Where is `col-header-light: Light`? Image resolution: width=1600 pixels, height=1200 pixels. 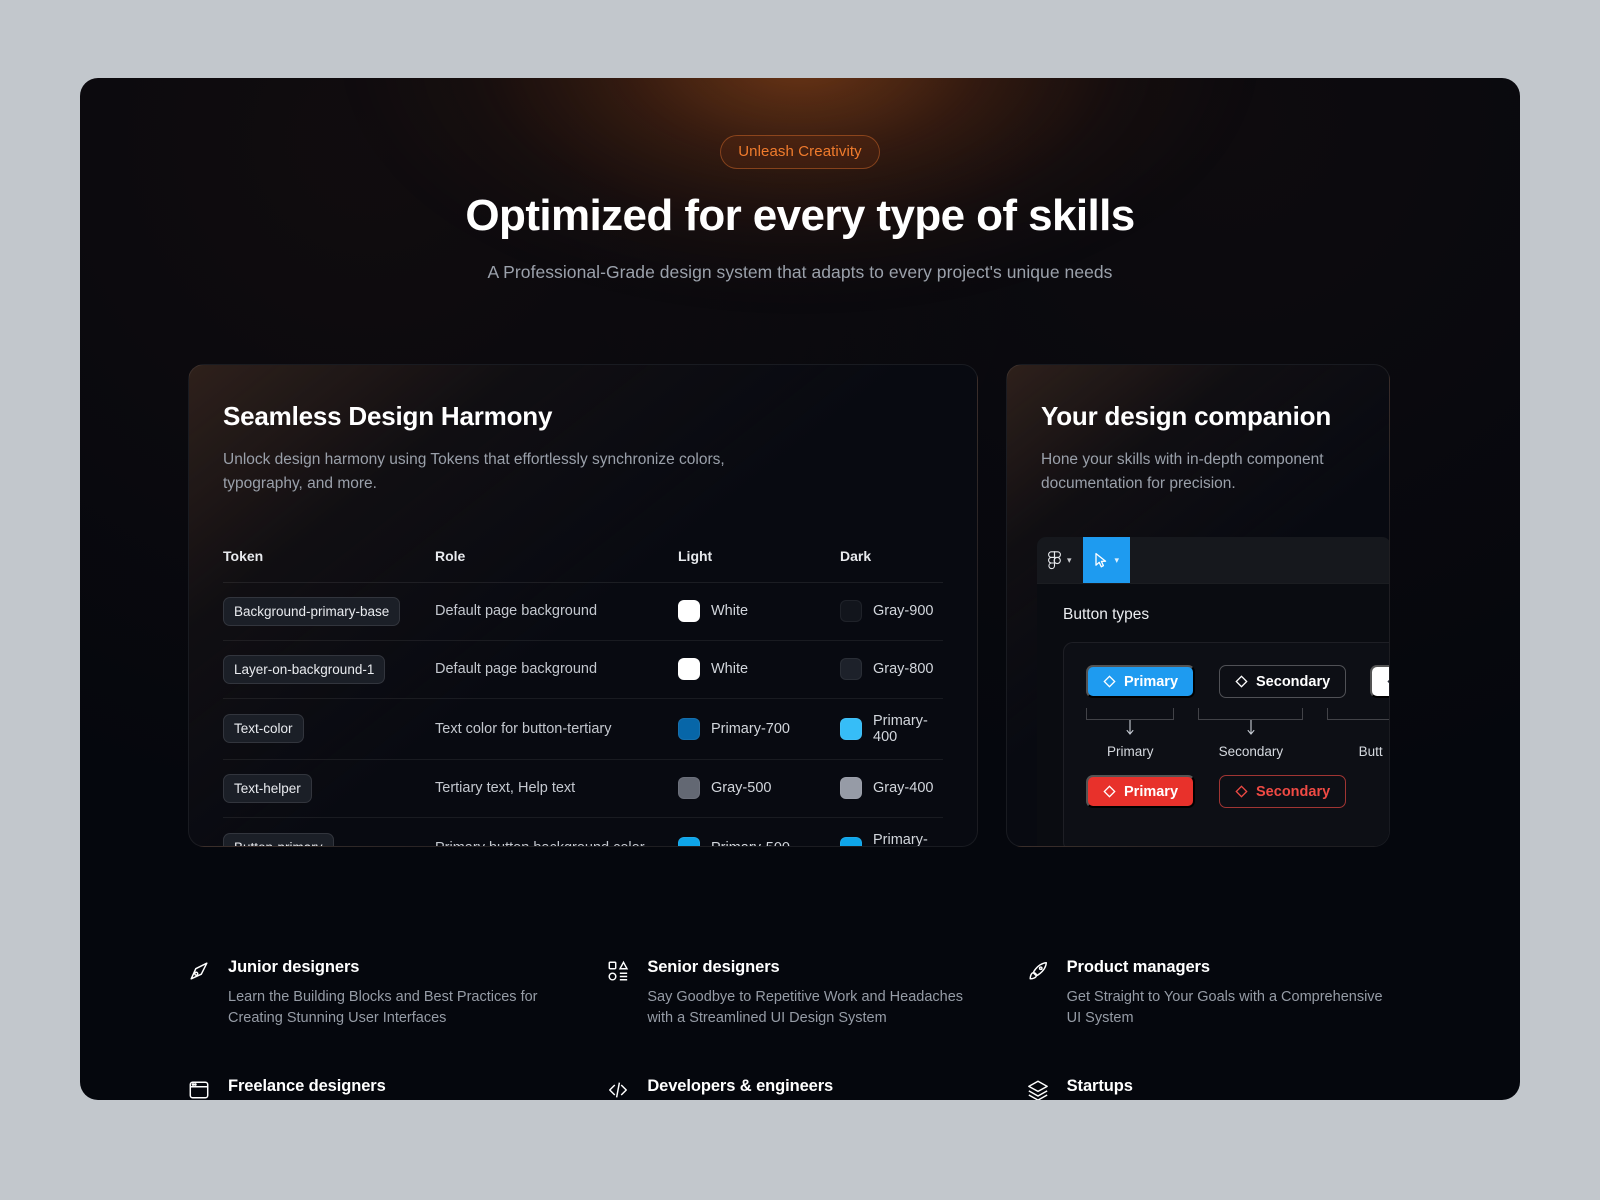 col-header-light: Light is located at coordinates (695, 555).